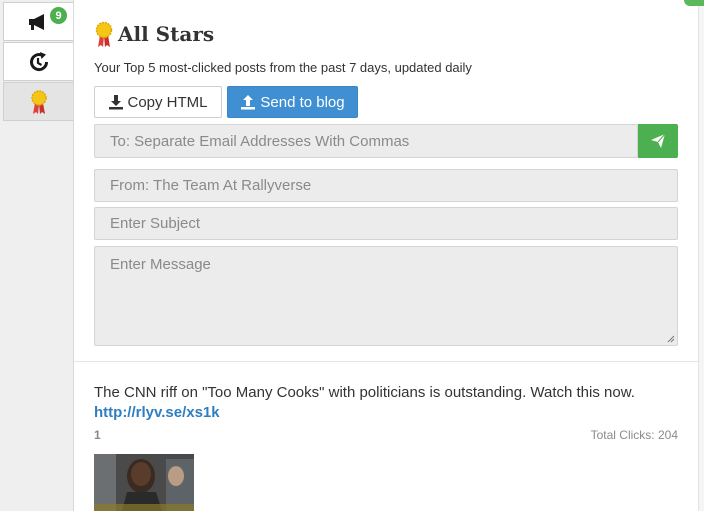 The height and width of the screenshot is (511, 704). What do you see at coordinates (97, 435) in the screenshot?
I see `post-rank: 1` at bounding box center [97, 435].